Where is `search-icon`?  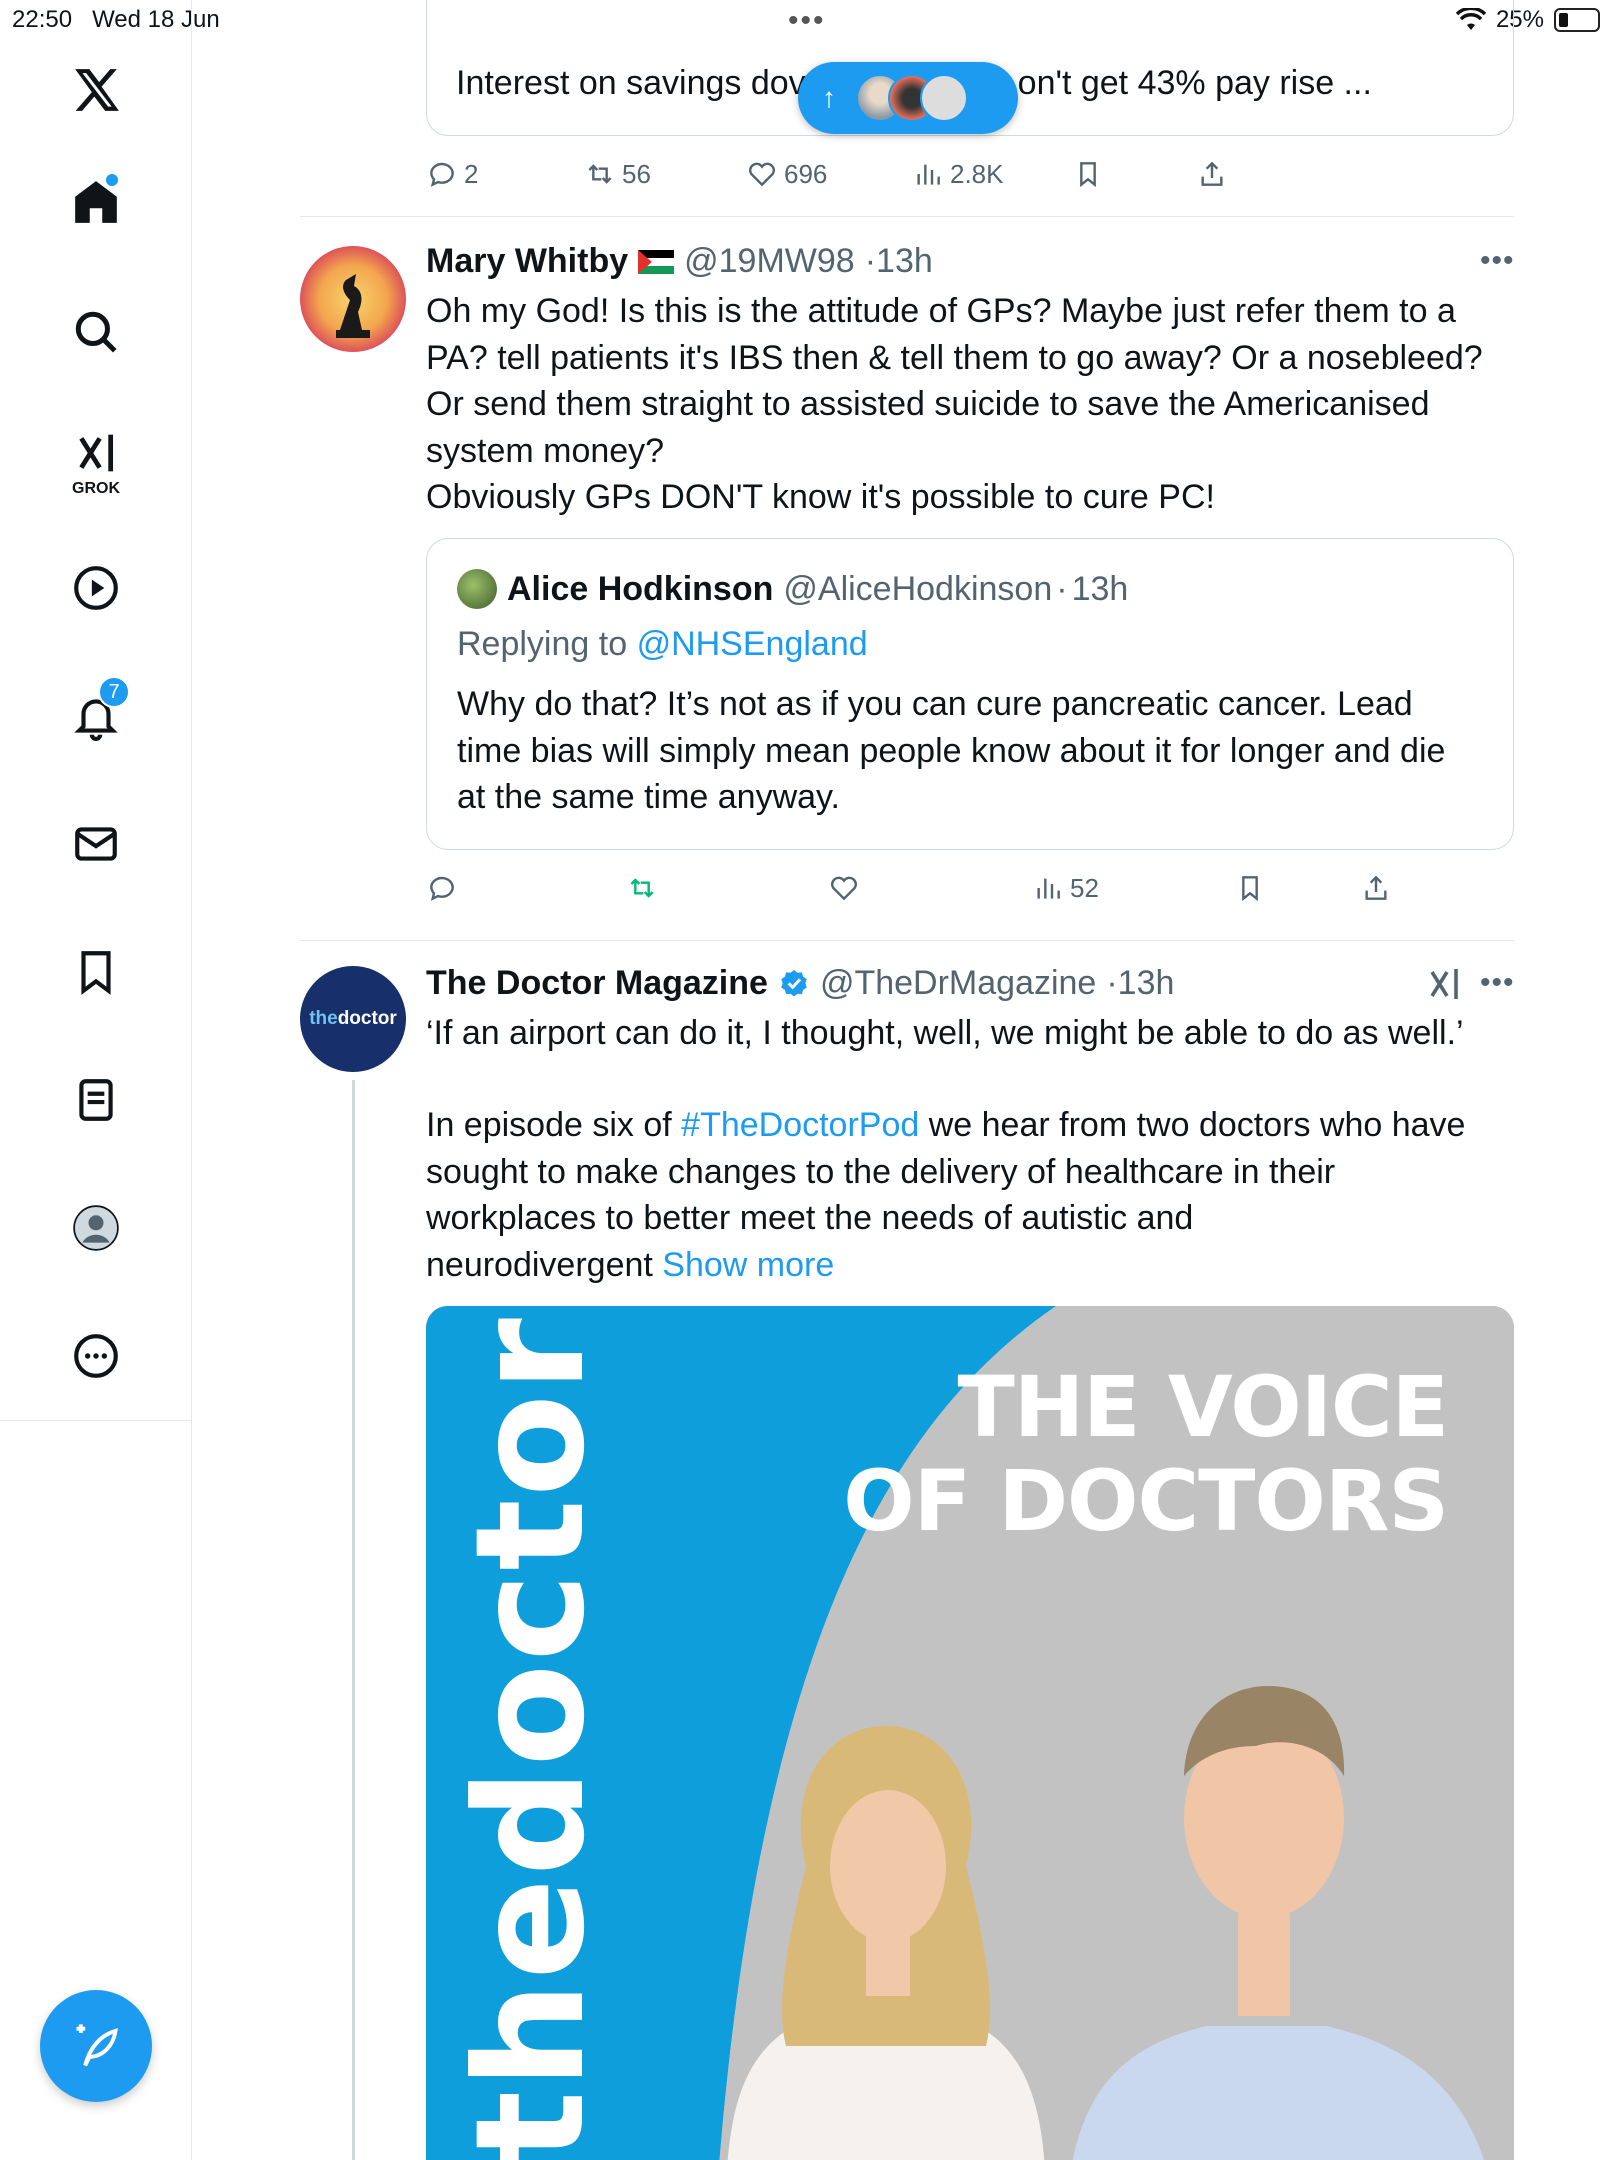
search-icon is located at coordinates (96, 332).